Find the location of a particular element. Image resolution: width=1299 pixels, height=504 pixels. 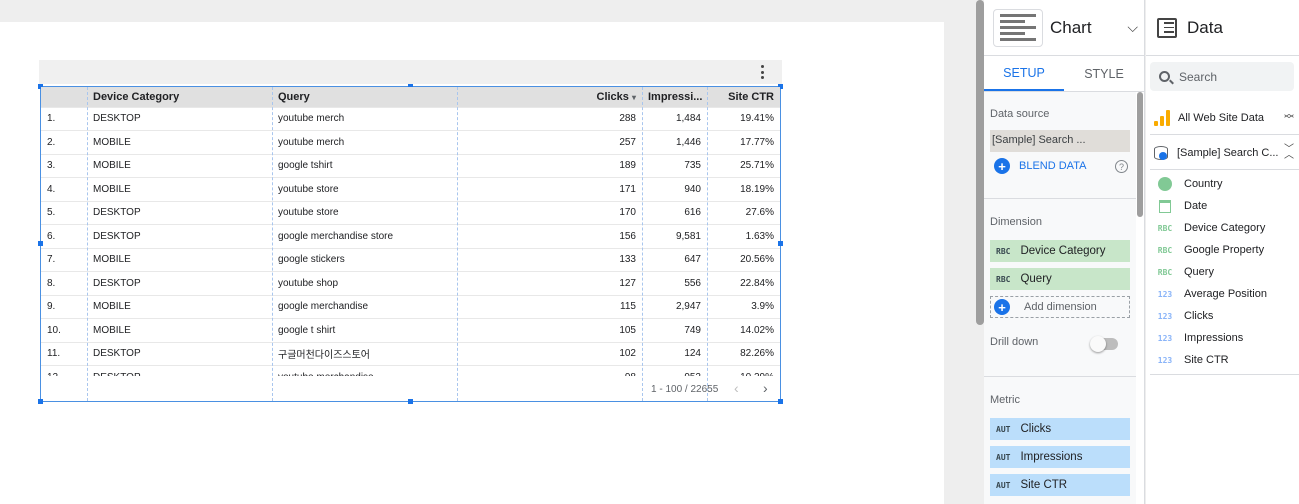

divider is located at coordinates (1224, 374).